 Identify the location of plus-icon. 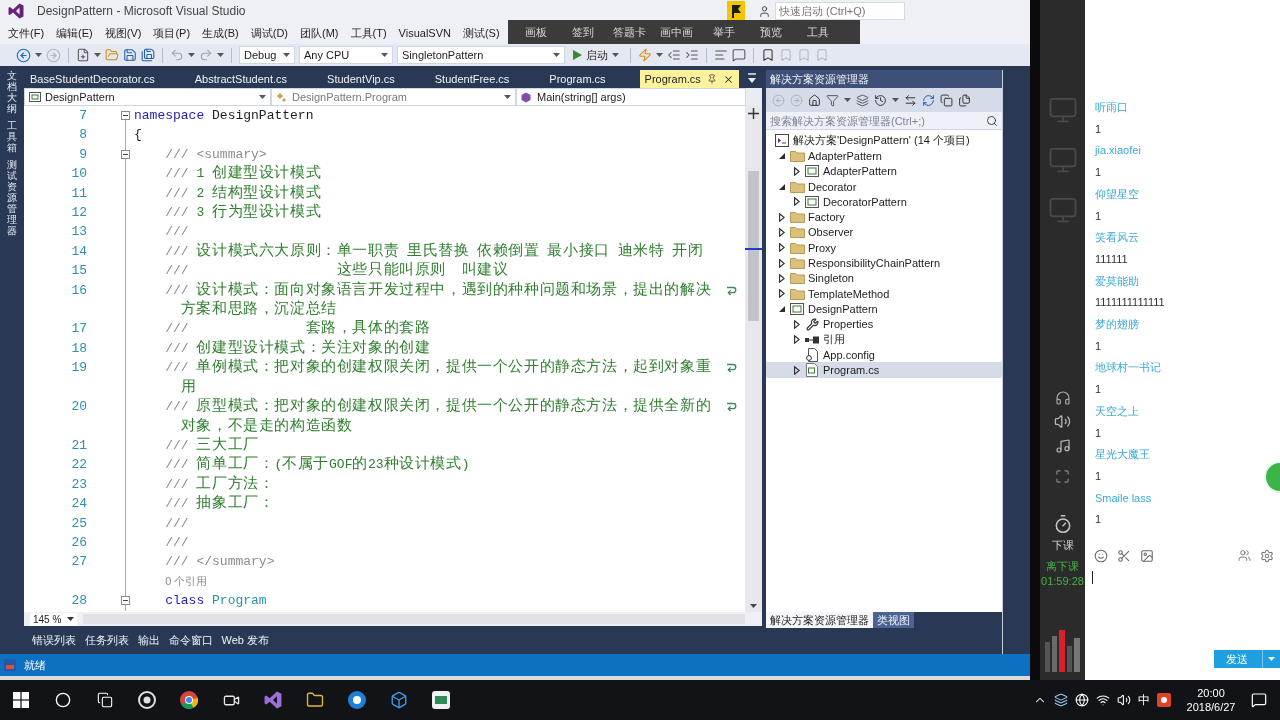
(753, 113).